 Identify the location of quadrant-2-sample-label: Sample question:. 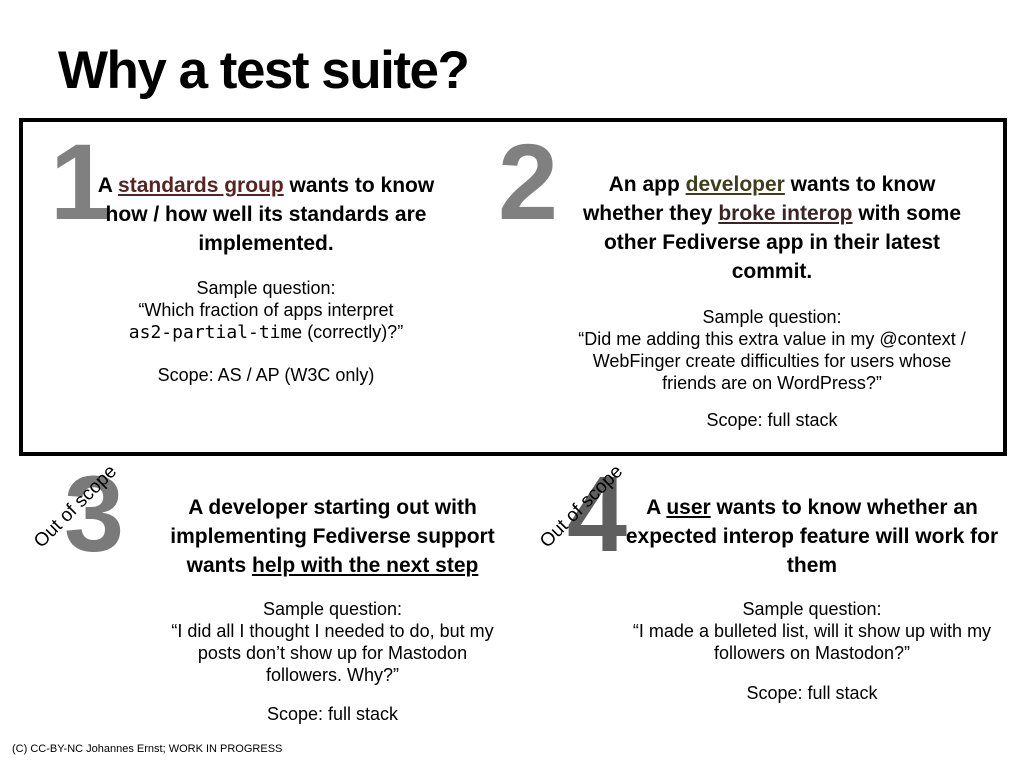
(772, 317).